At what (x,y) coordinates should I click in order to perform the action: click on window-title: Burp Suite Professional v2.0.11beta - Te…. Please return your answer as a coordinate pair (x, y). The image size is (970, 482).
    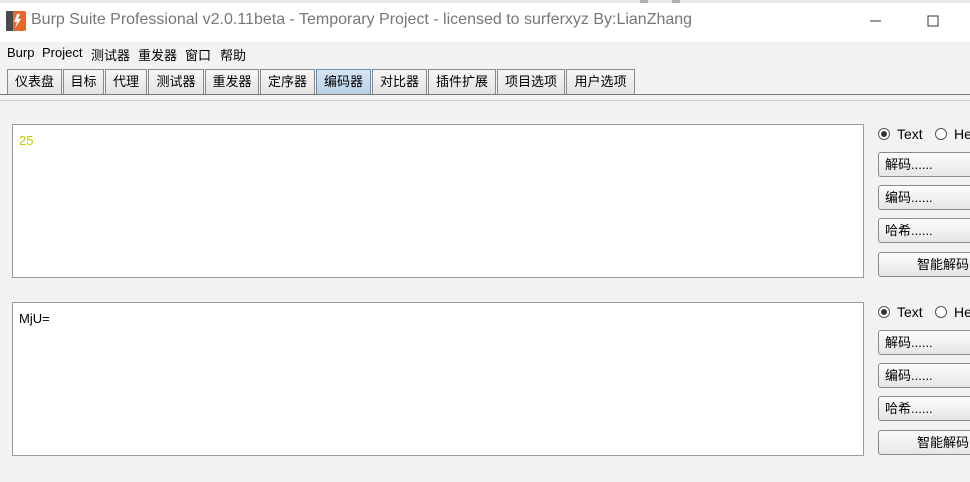
    Looking at the image, I should click on (362, 19).